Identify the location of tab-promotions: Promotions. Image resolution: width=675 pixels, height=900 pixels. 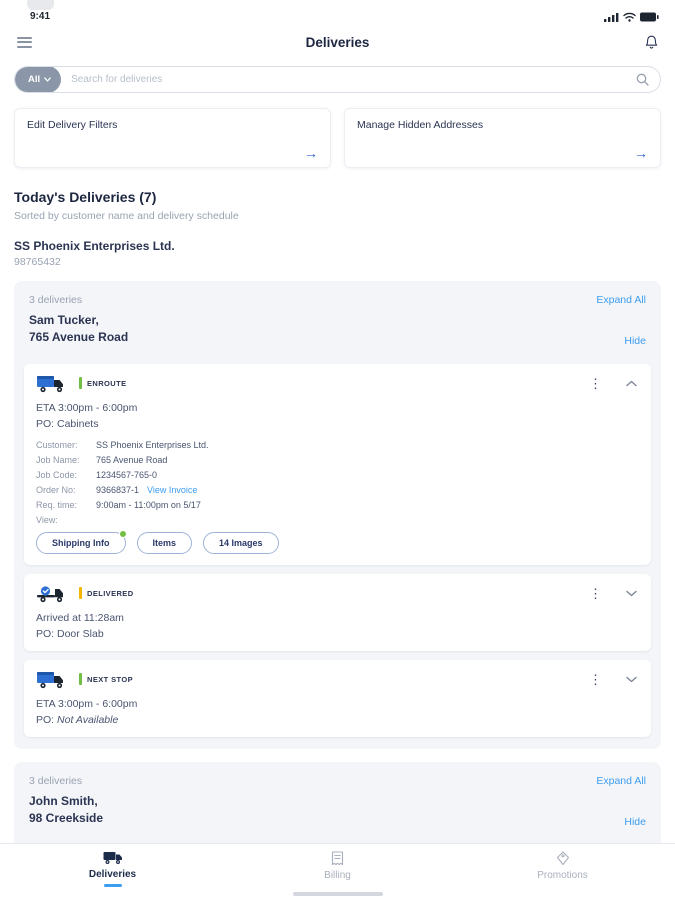
(562, 872).